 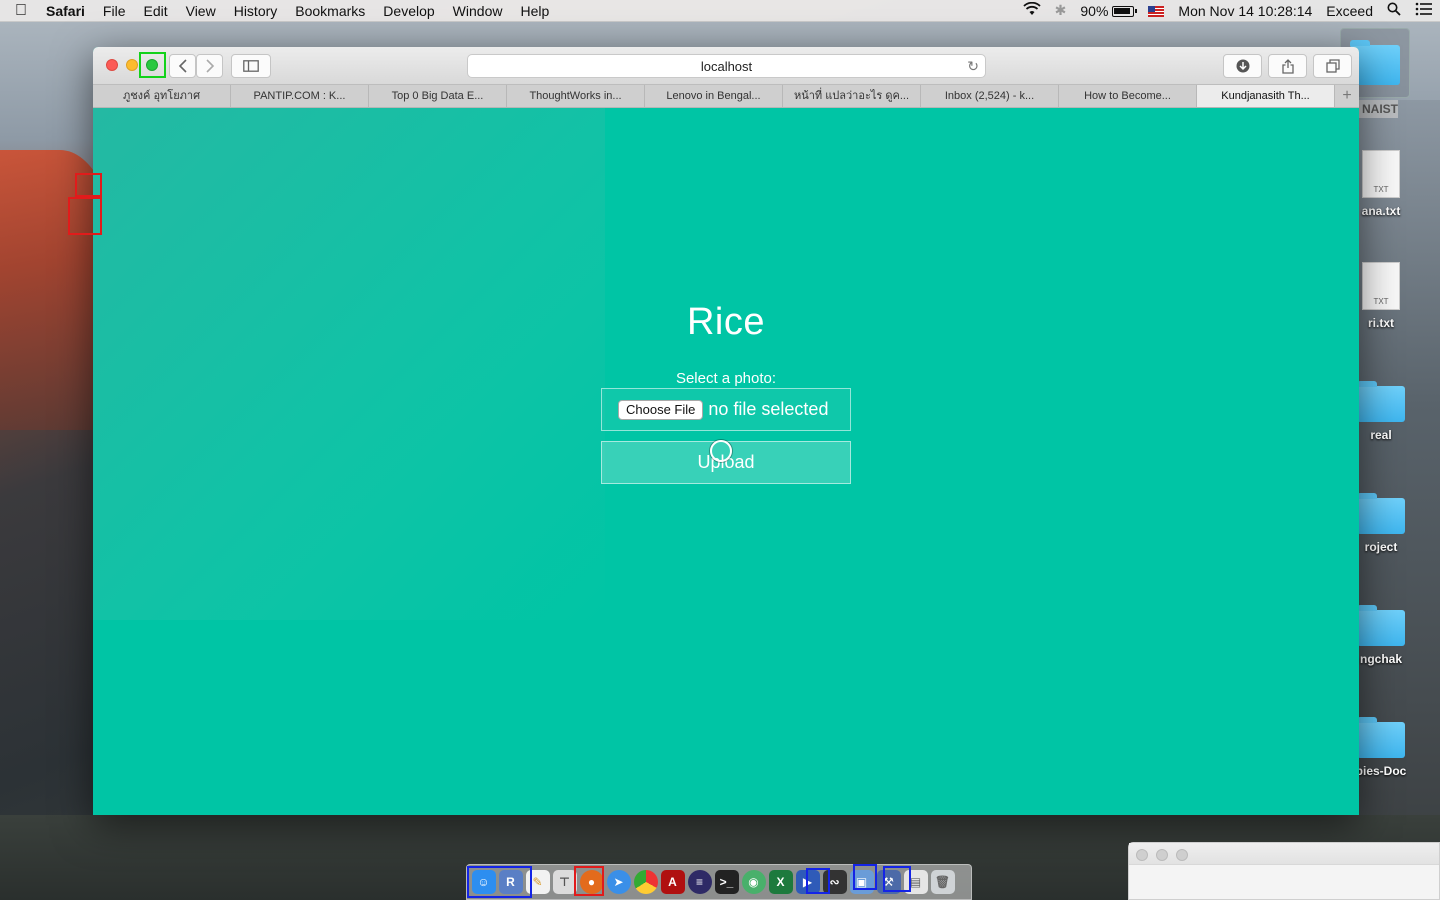 What do you see at coordinates (408, 11) in the screenshot?
I see `menu-develop: Develop` at bounding box center [408, 11].